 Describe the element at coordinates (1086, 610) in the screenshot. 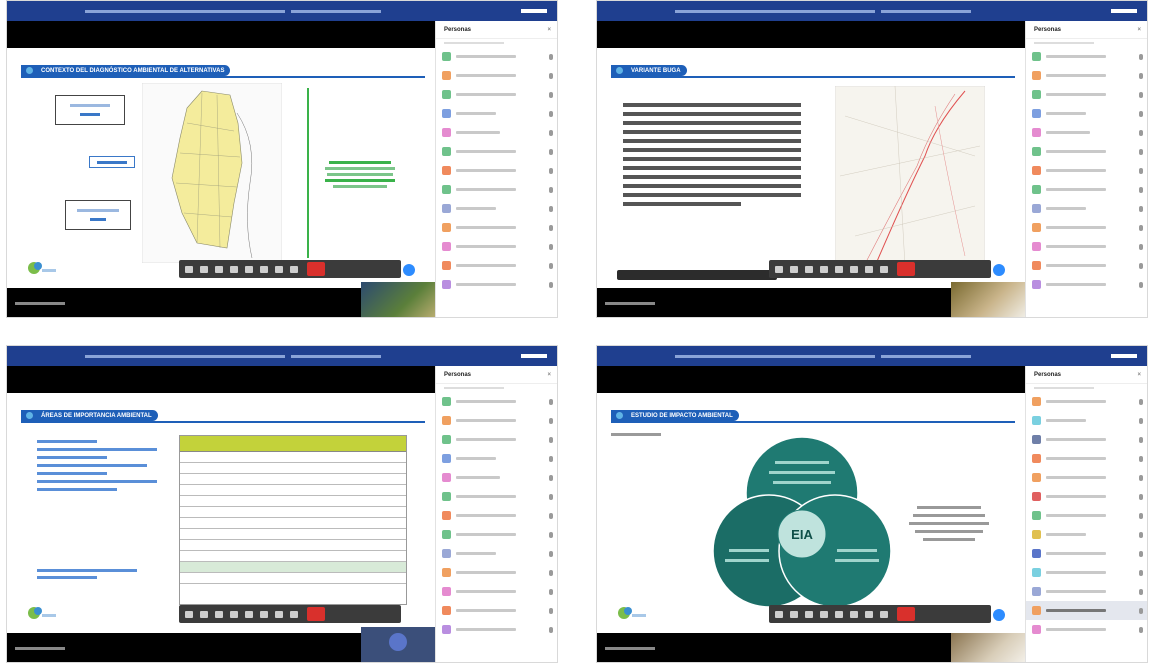

I see `participant-item-selected` at that location.